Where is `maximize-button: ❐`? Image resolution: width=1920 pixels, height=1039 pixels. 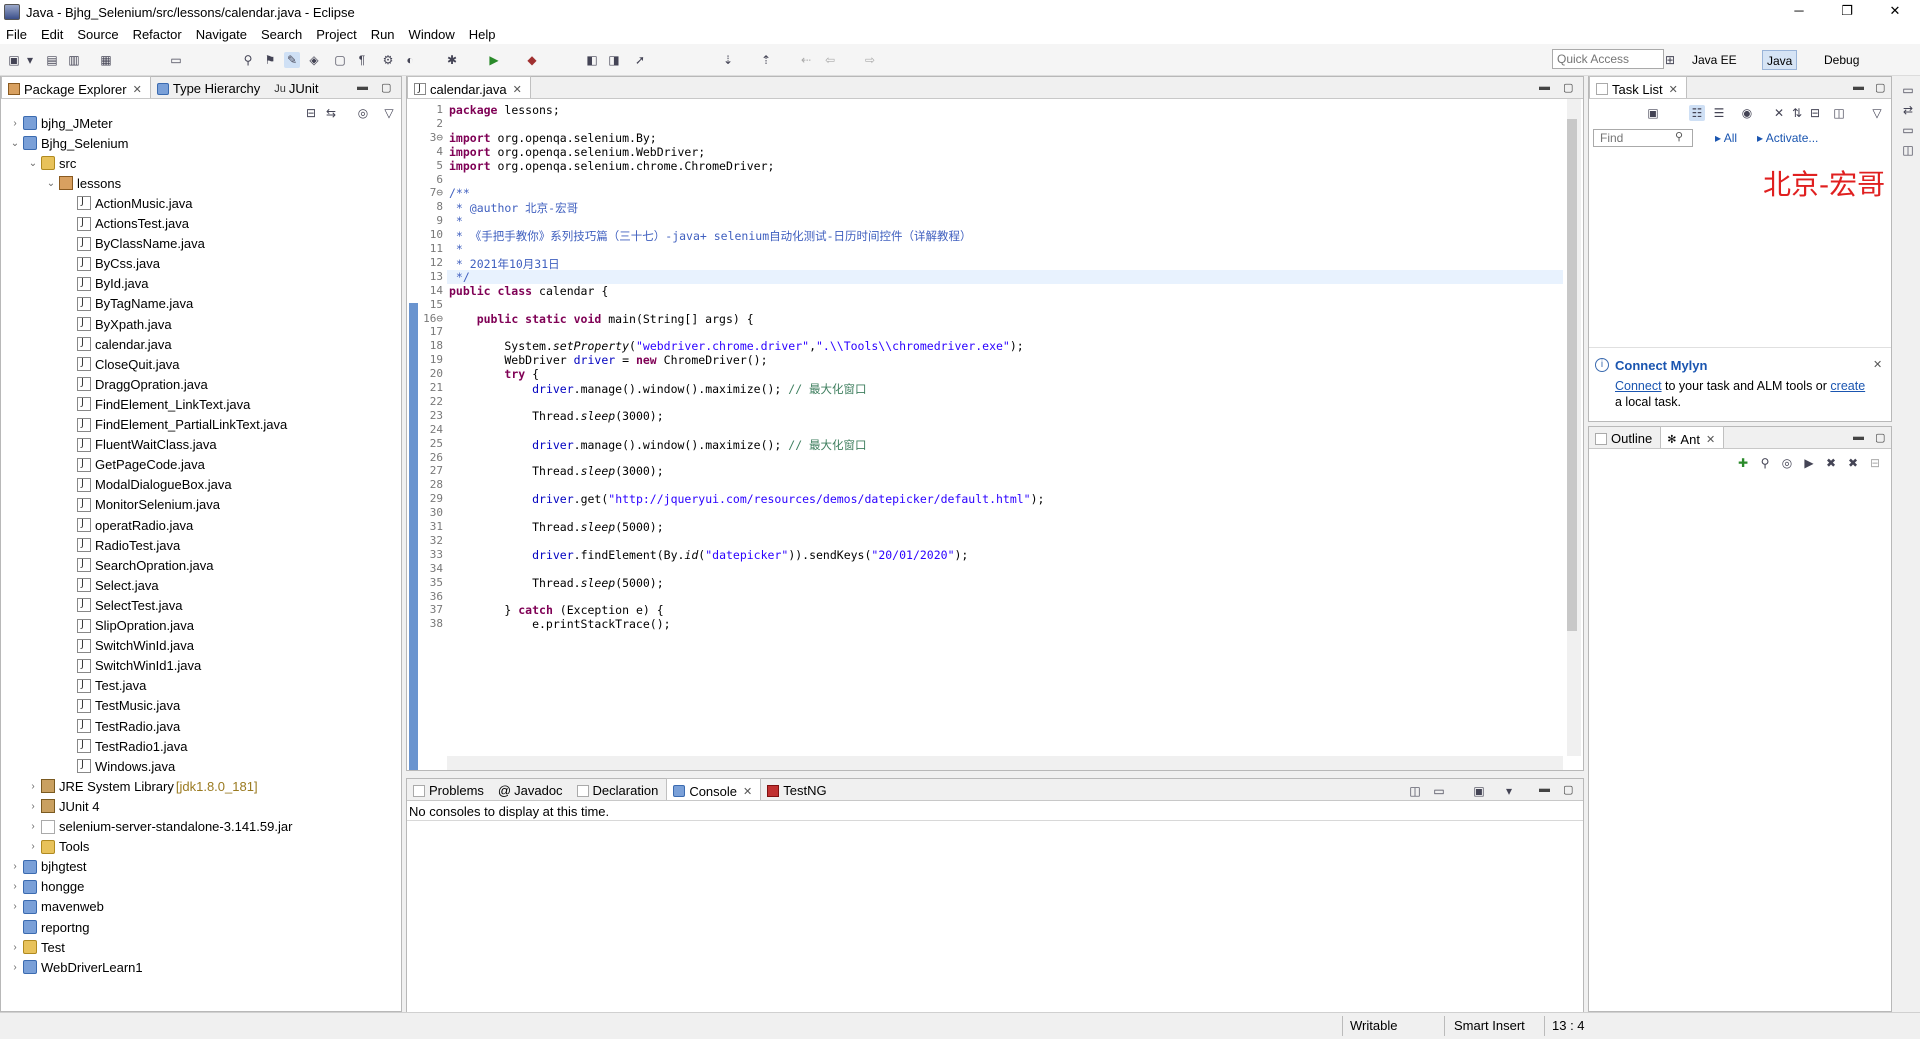 maximize-button: ❐ is located at coordinates (1847, 12).